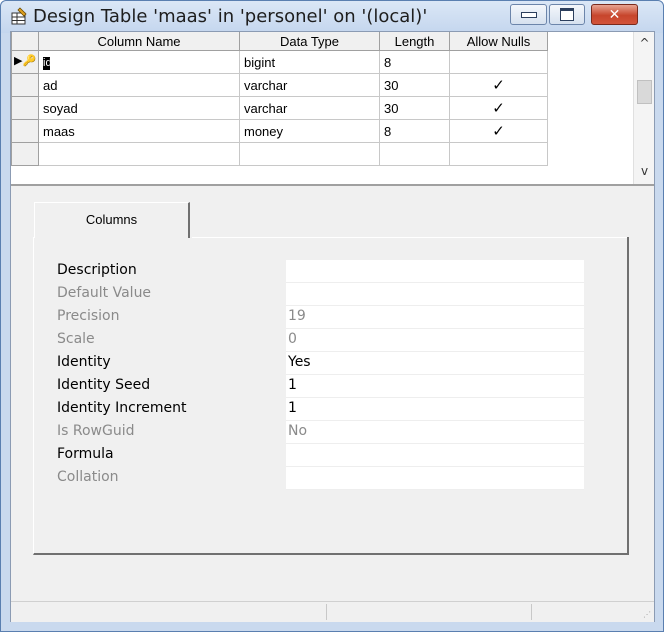 The height and width of the screenshot is (632, 664). Describe the element at coordinates (88, 316) in the screenshot. I see `property-label: Precision` at that location.